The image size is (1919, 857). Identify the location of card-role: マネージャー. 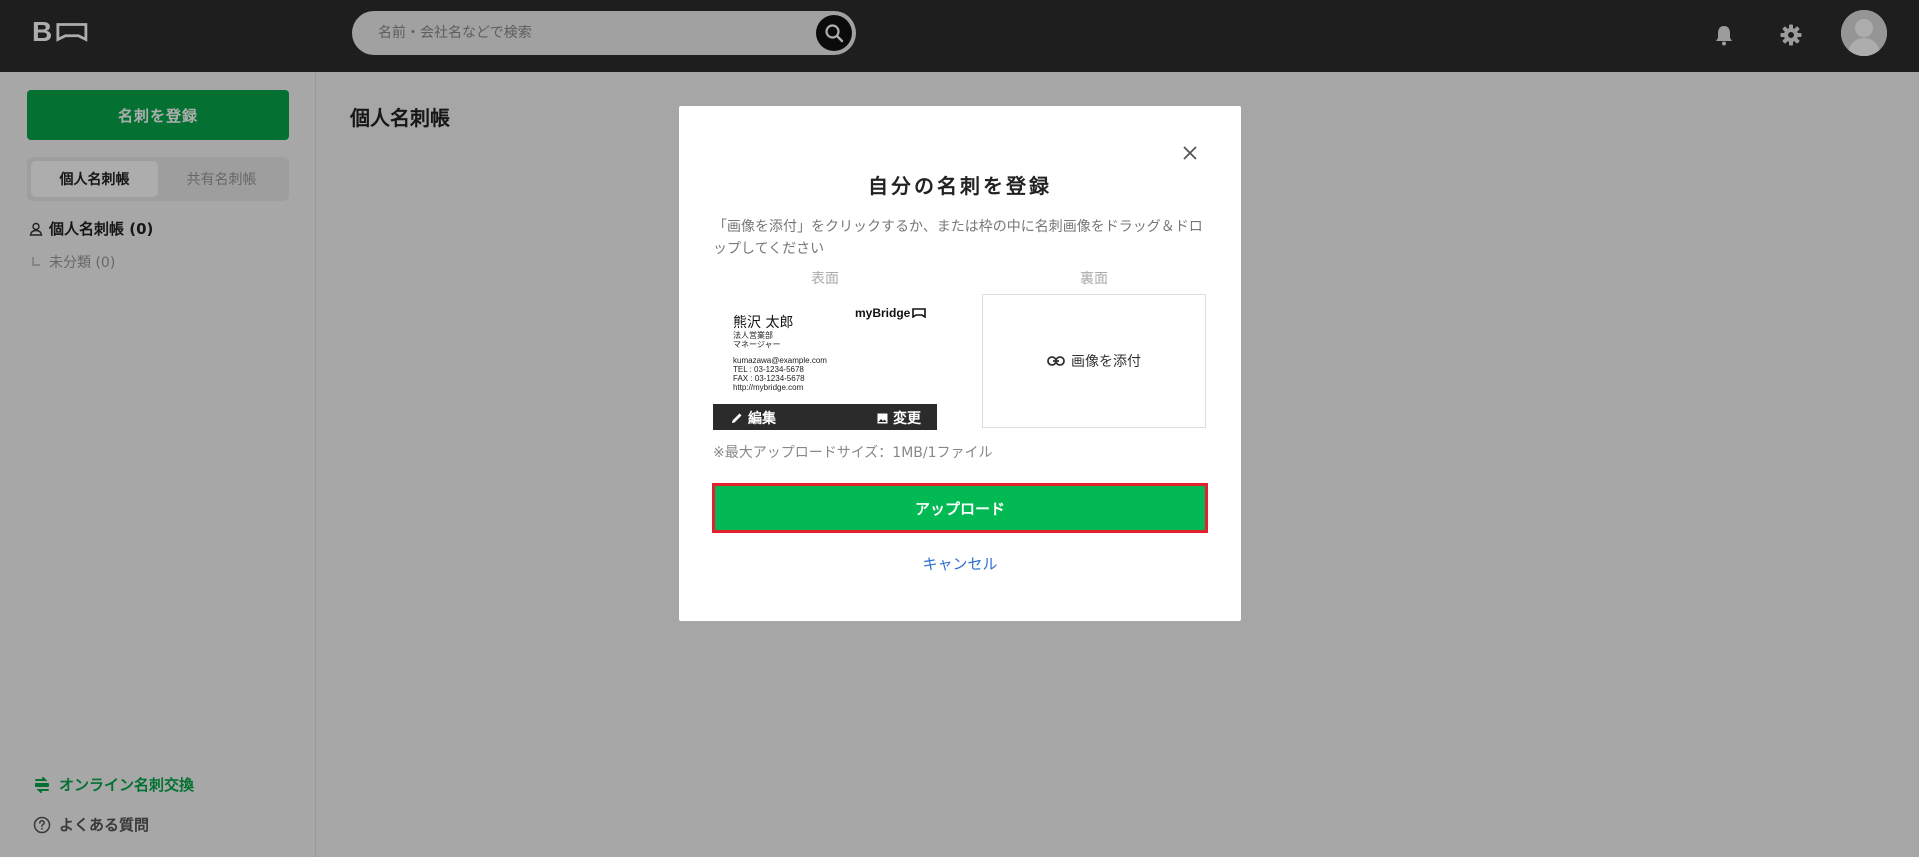
(757, 344).